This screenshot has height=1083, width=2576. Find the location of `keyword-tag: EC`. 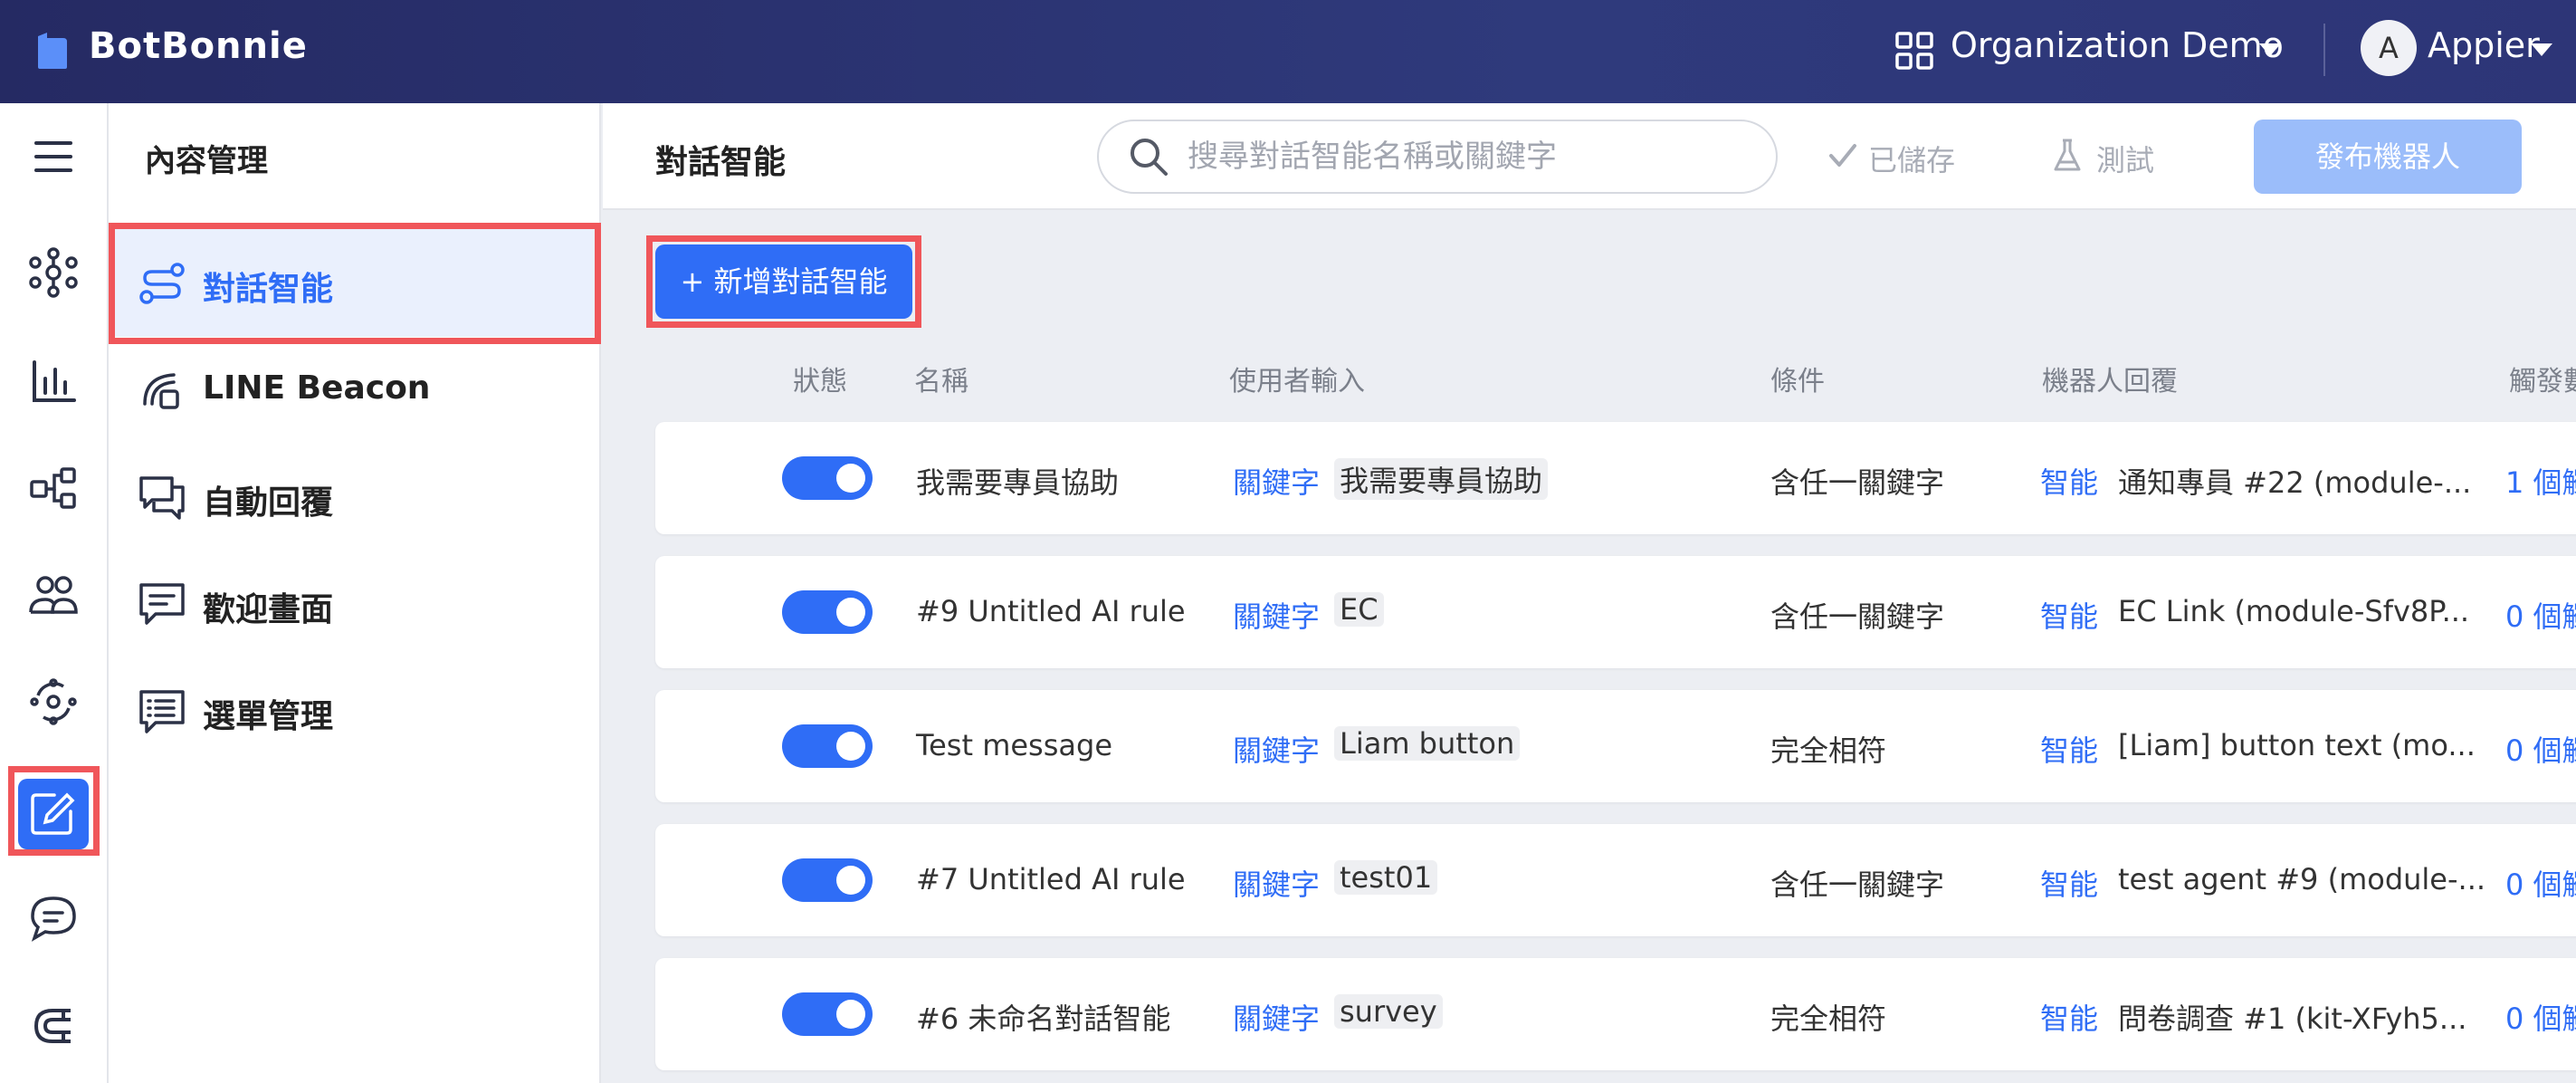

keyword-tag: EC is located at coordinates (1359, 609).